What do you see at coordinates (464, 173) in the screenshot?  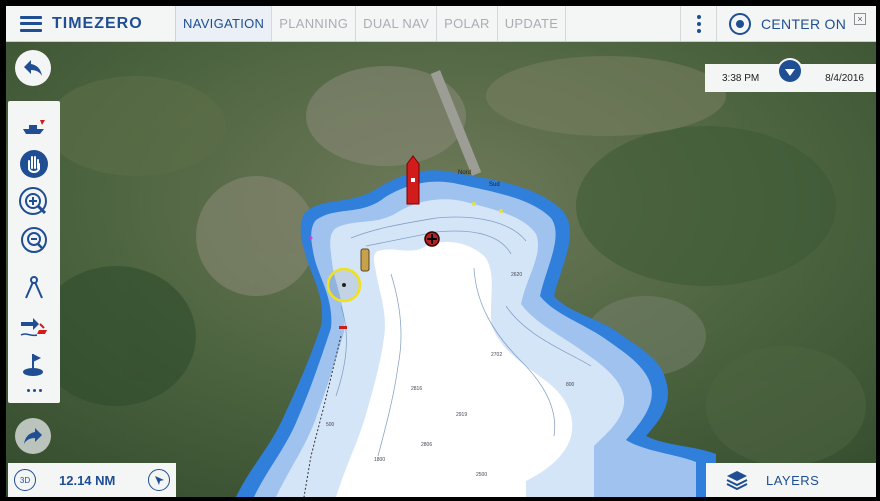 I see `place-label-nord: Nord` at bounding box center [464, 173].